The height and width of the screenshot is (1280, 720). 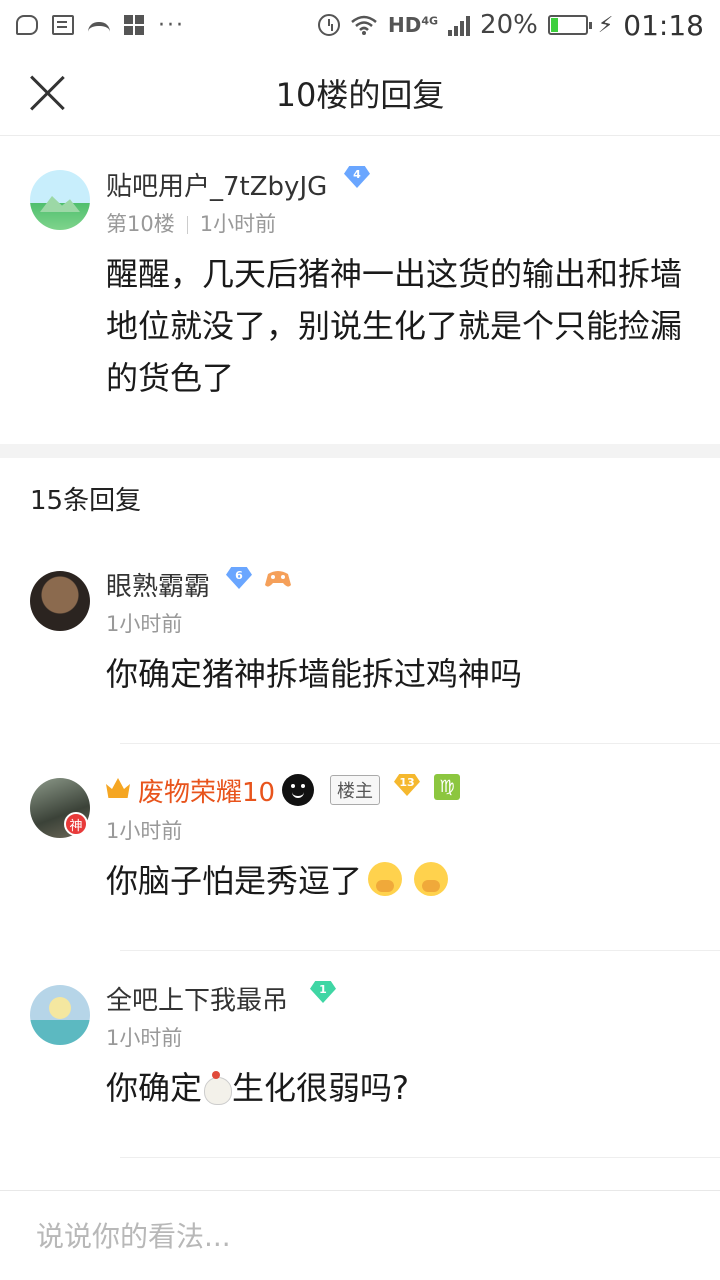 I want to click on reply-content-row: 你脑子怕是秀逗了, so click(x=406, y=881).